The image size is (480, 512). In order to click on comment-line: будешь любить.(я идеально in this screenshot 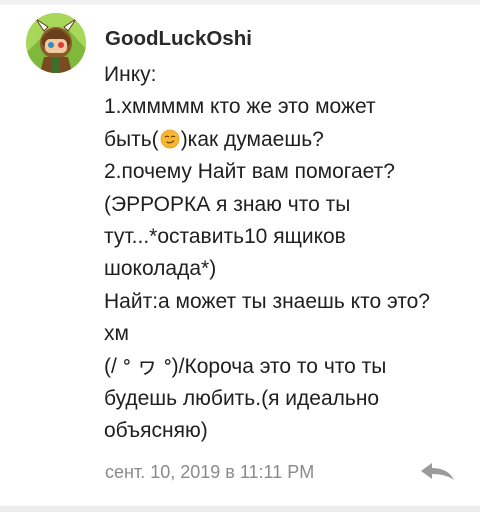, I will do `click(242, 399)`.